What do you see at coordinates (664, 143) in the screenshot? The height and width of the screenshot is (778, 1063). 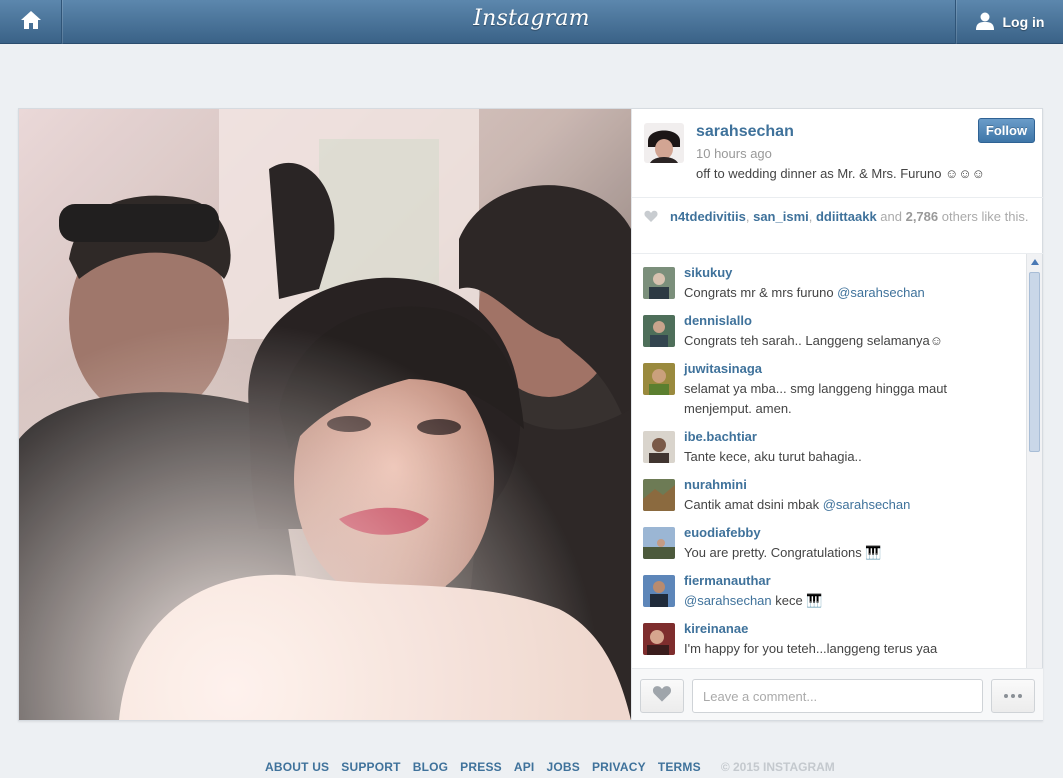 I see `avatar` at bounding box center [664, 143].